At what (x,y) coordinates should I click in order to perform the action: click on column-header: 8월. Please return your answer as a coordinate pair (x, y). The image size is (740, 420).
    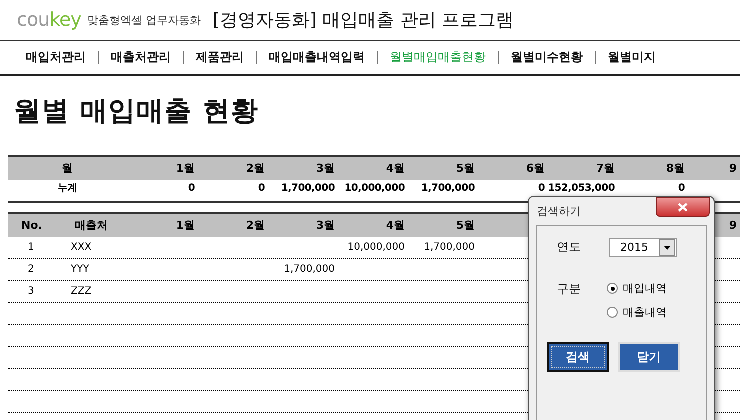
    Looking at the image, I should click on (675, 168).